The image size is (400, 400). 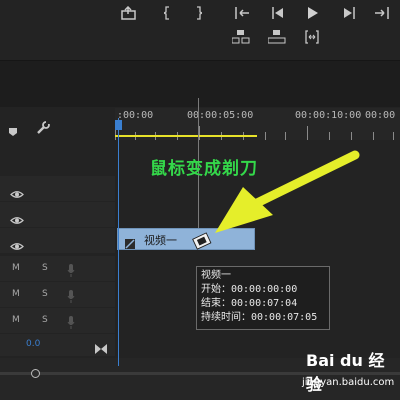 I want to click on step-forward-icon, so click(x=349, y=13).